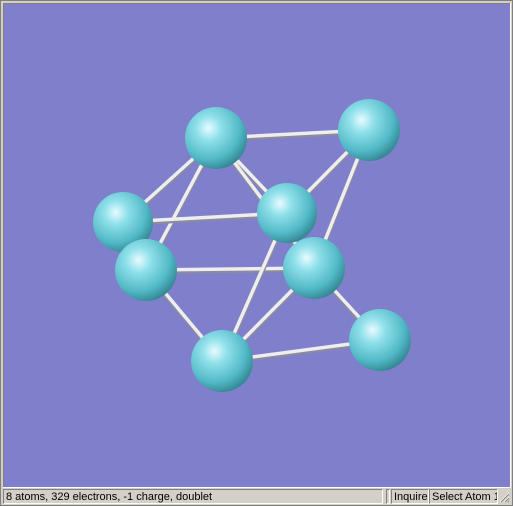  I want to click on atom-a4, so click(287, 213).